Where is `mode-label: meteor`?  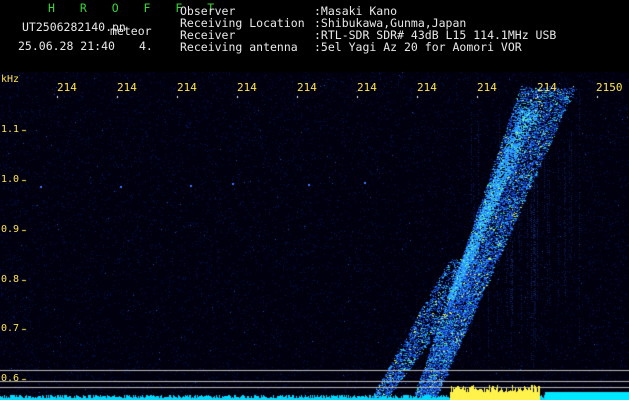
mode-label: meteor is located at coordinates (131, 31).